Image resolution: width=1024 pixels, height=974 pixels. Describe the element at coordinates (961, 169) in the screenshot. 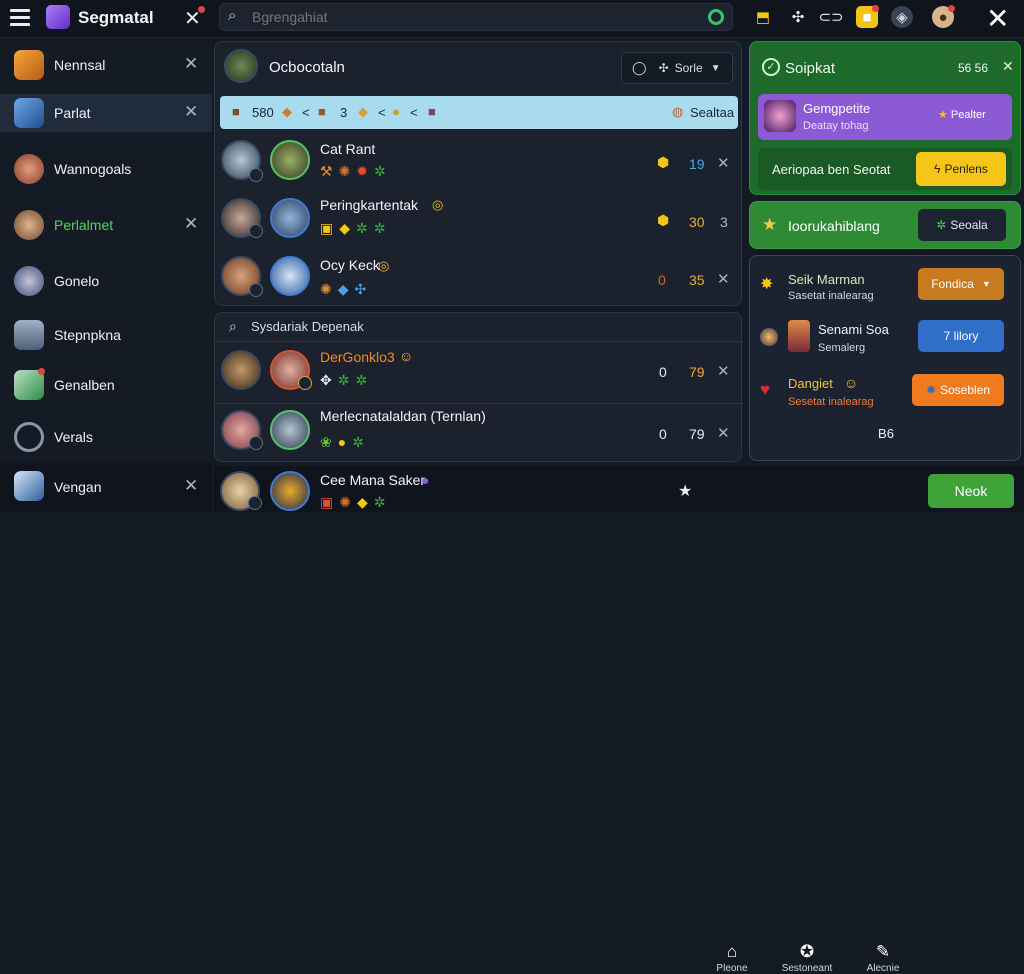

I see `penlens-button: ϟ Penlens` at that location.